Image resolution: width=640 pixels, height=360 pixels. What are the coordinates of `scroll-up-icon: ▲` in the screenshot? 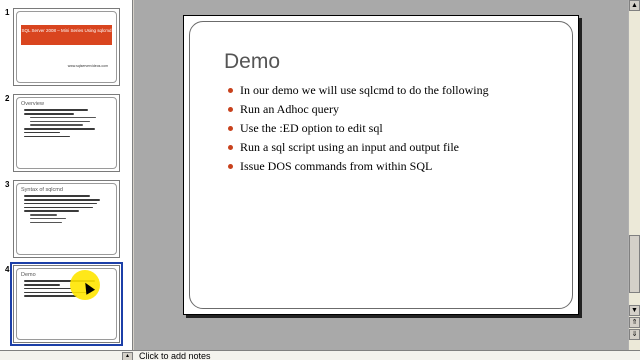 It's located at (634, 5).